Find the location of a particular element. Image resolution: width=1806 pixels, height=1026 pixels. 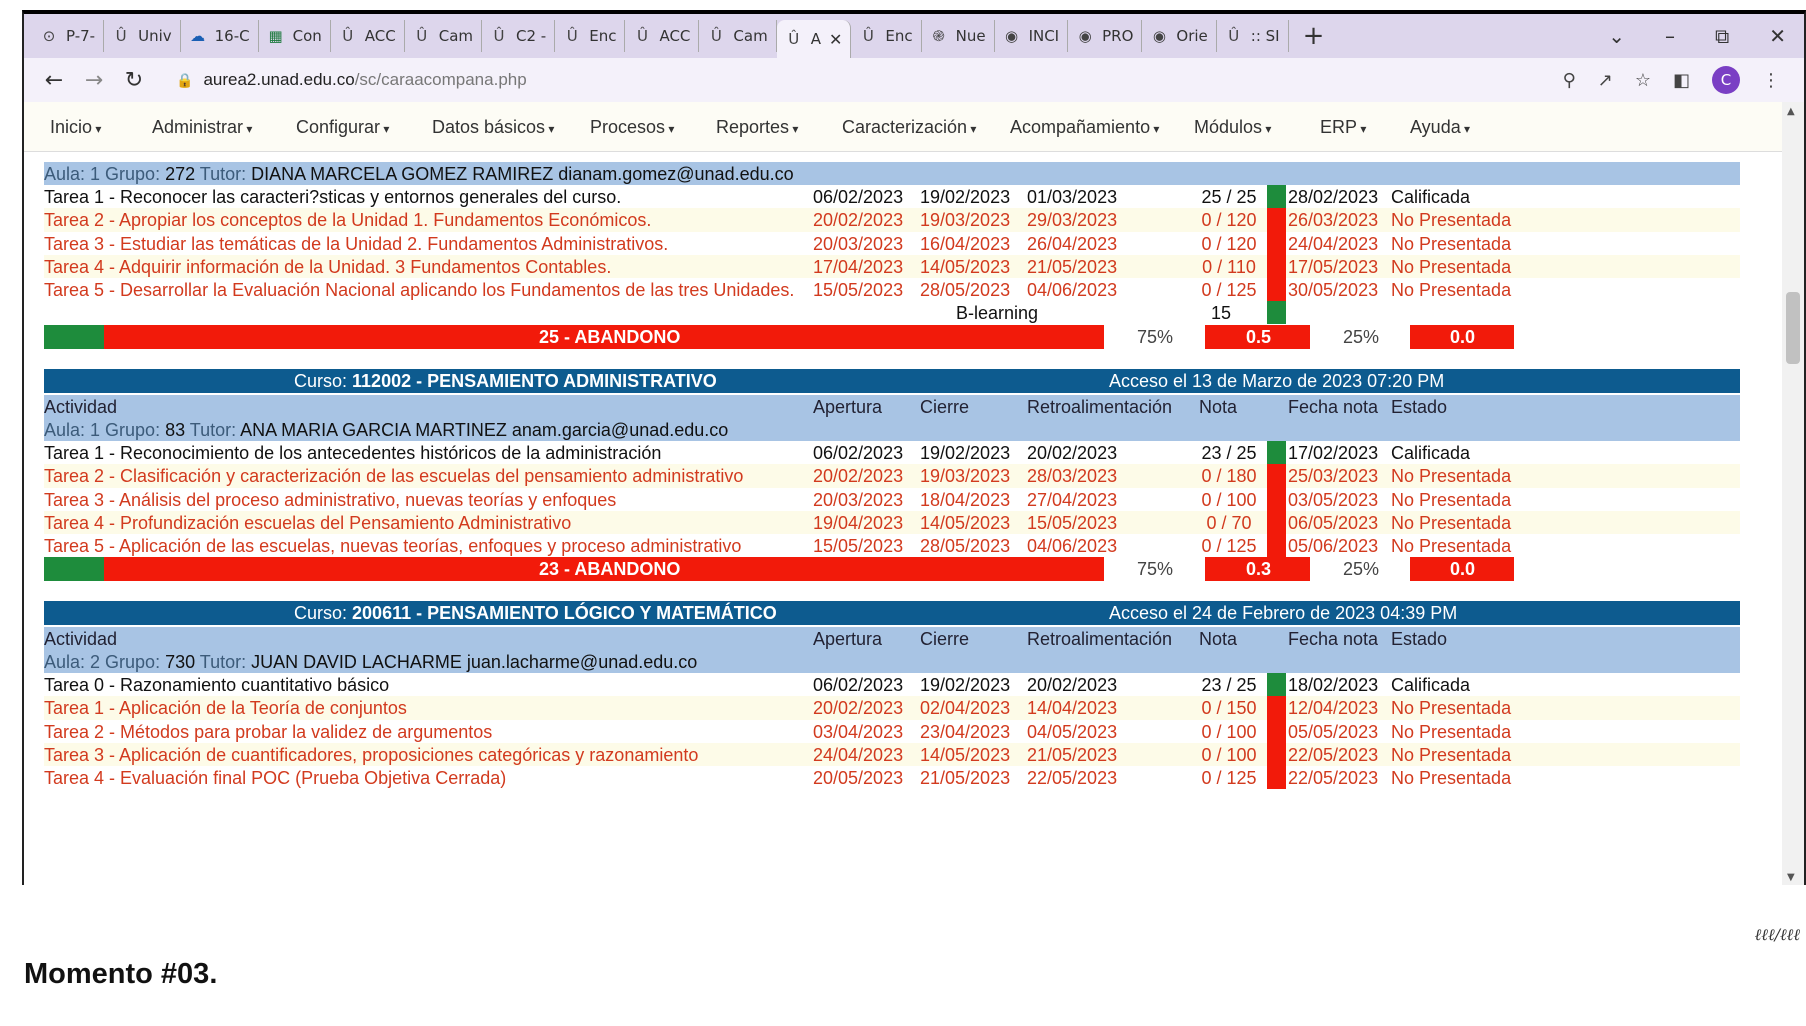

tutor-label: Tutor: is located at coordinates (223, 662).